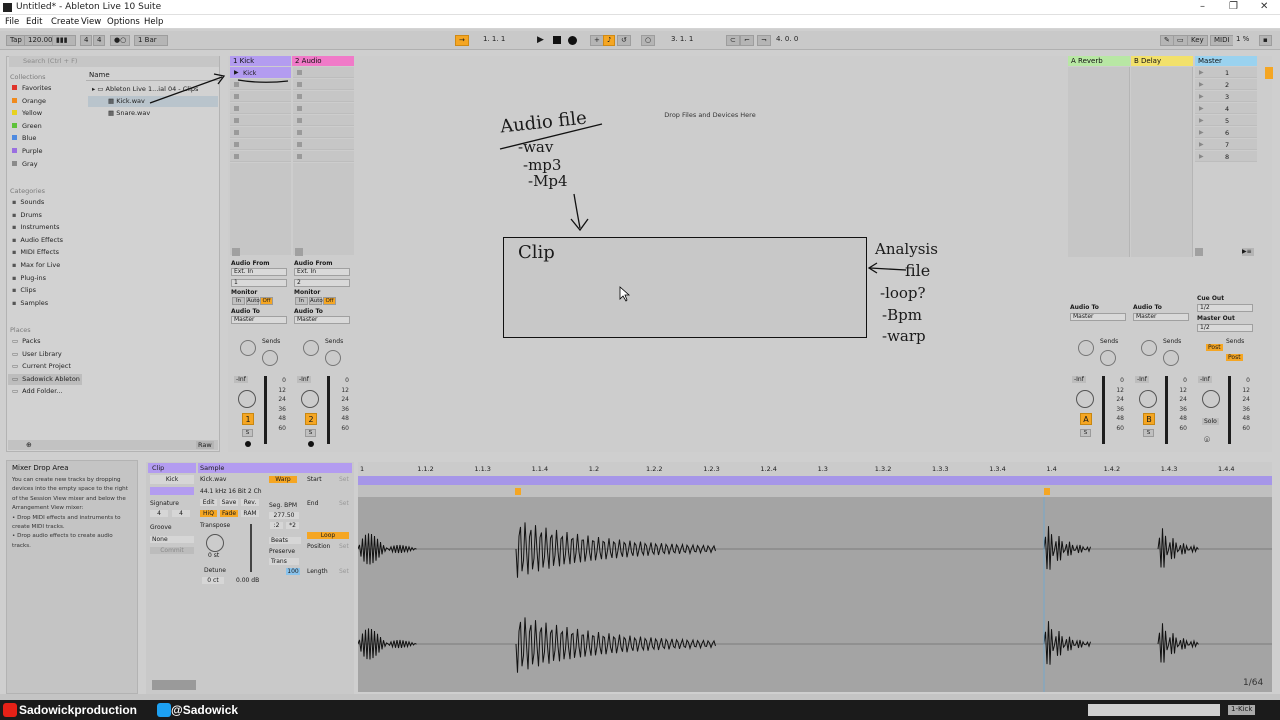  I want to click on detune-value: 0 ct, so click(213, 580).